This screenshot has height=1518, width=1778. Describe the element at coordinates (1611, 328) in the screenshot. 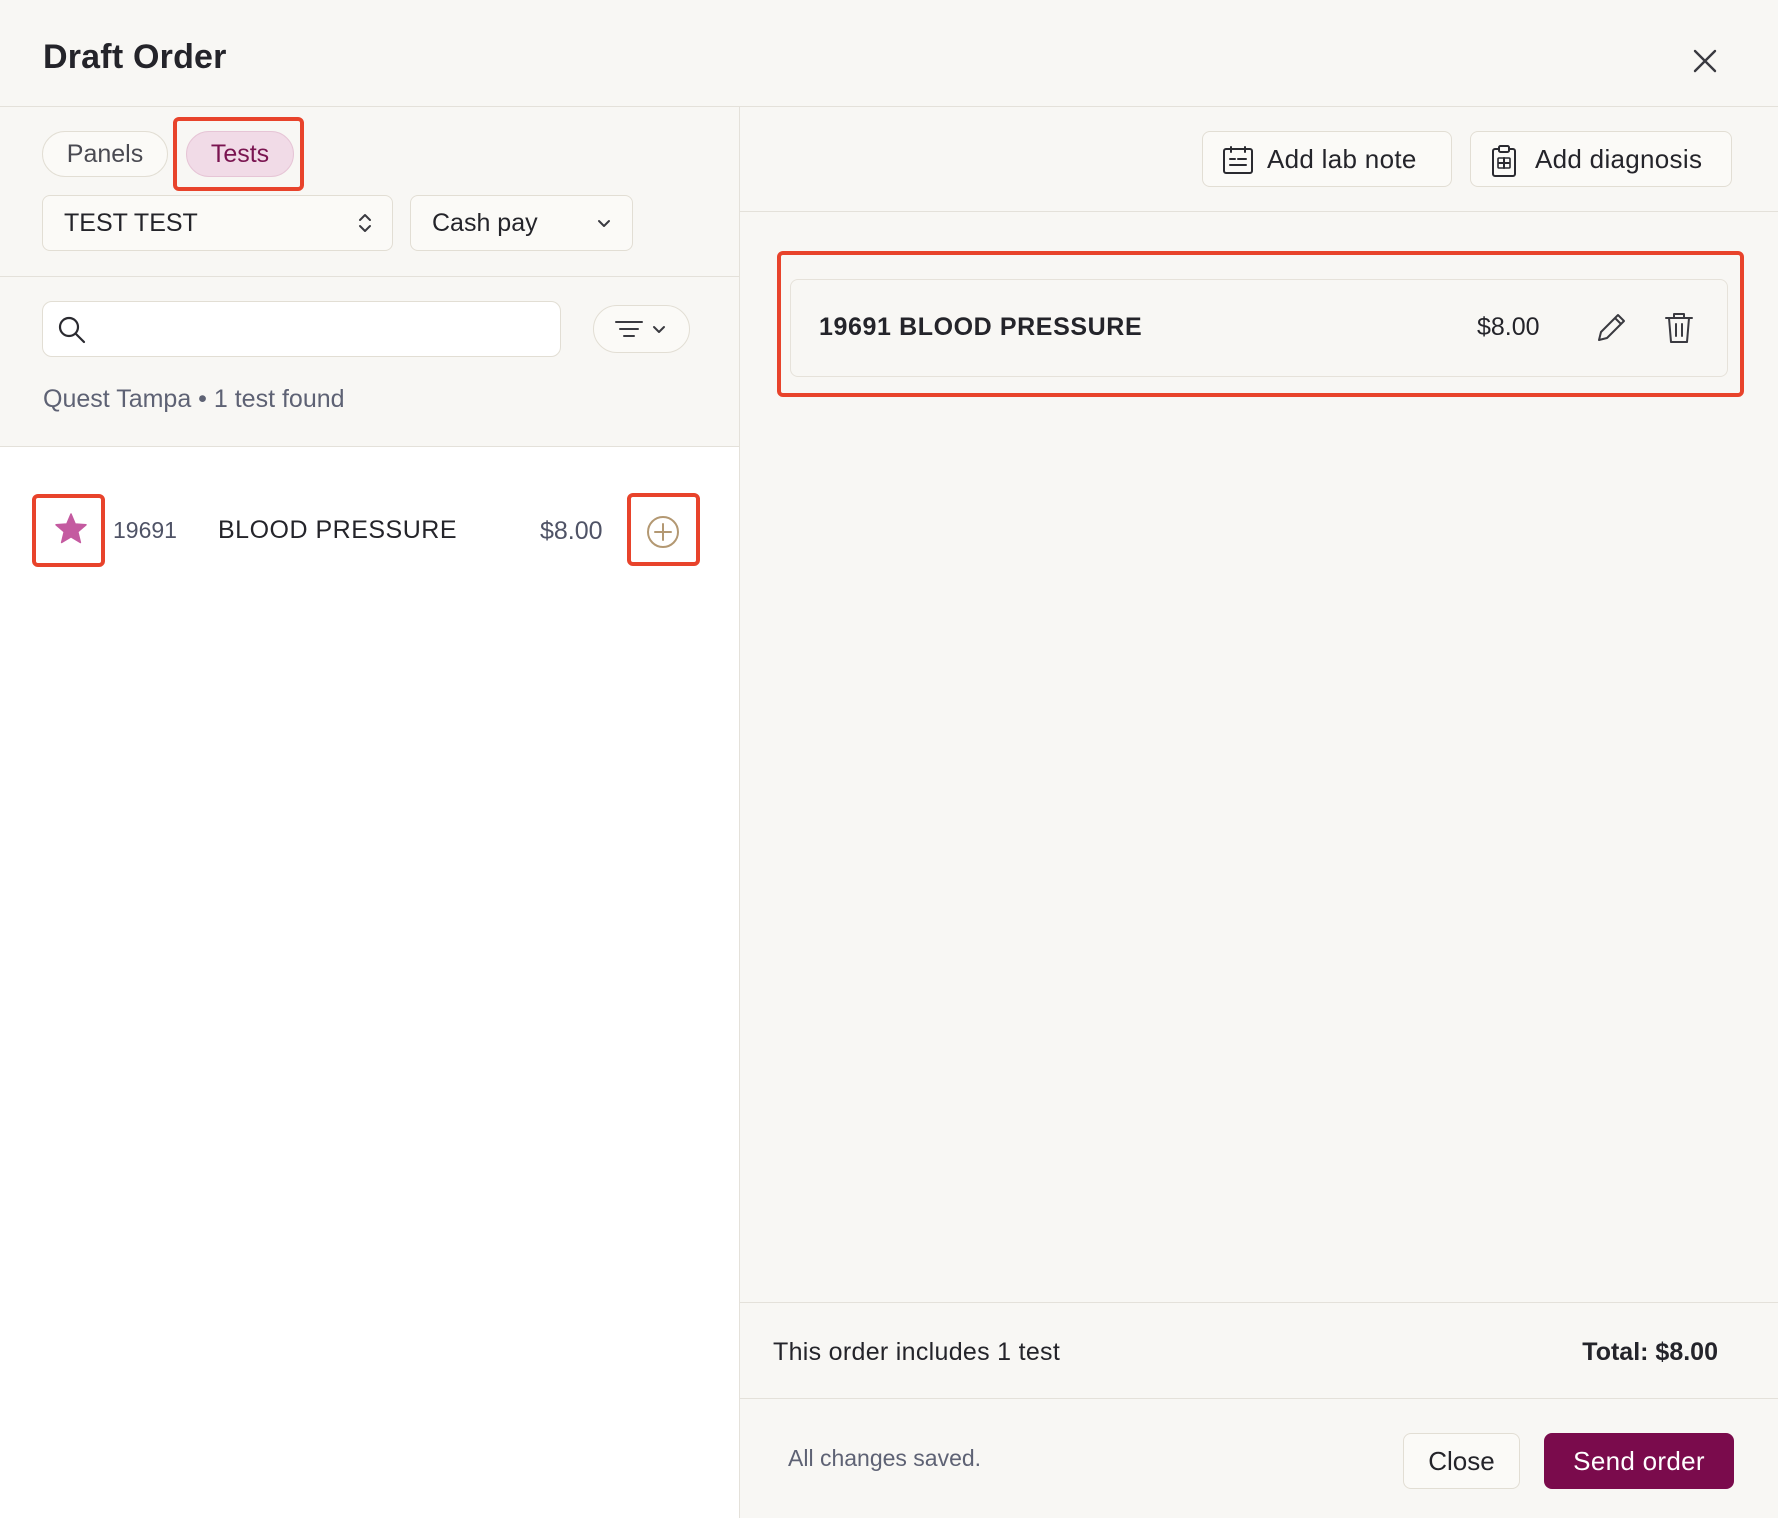

I see `pencil-icon` at that location.